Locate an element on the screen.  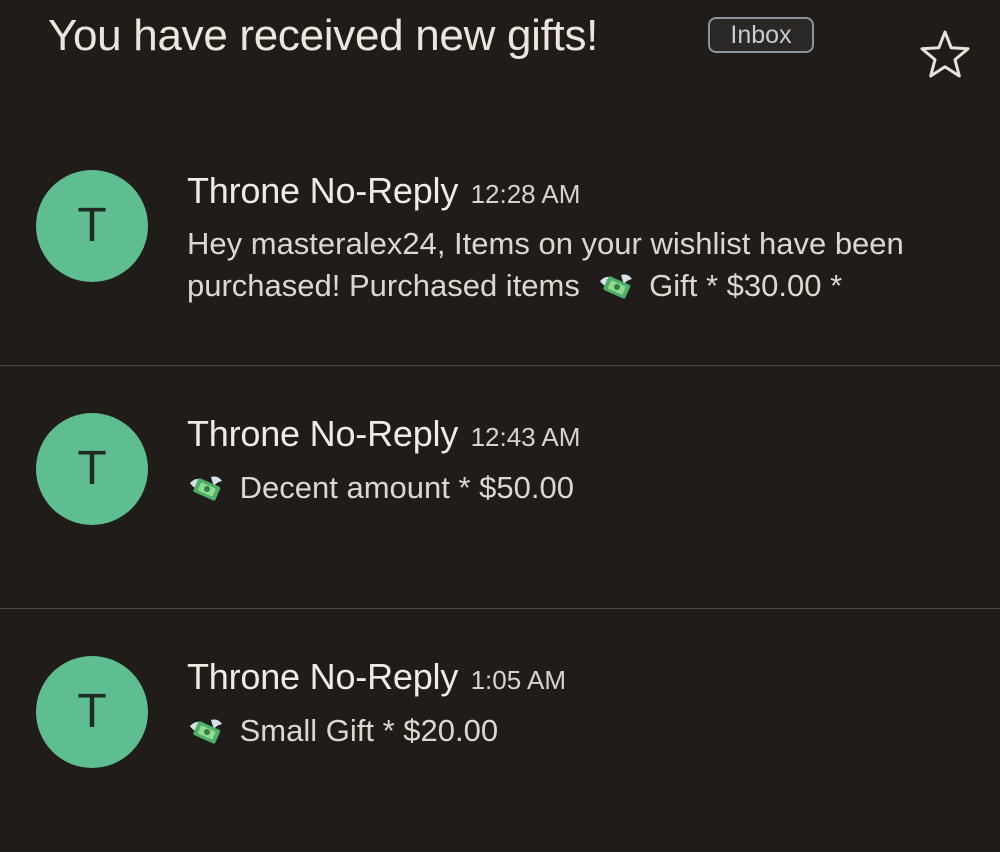
message-time: 12:28 AM is located at coordinates (525, 194).